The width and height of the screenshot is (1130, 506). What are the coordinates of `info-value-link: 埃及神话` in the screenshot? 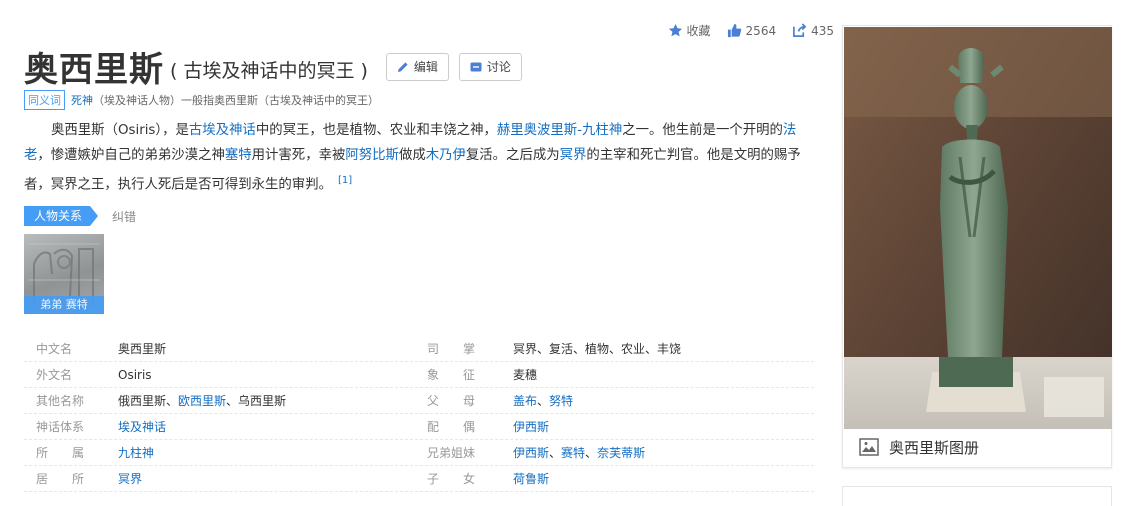 It's located at (142, 427).